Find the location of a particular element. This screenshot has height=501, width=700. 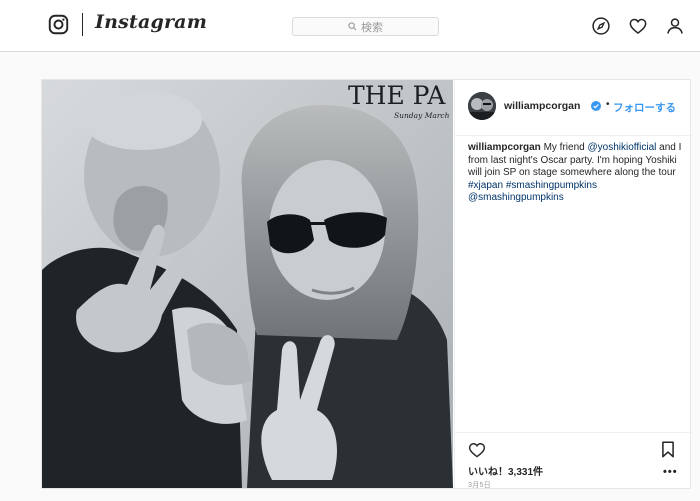

hashtag-link: #smashingpumpkins is located at coordinates (551, 185).